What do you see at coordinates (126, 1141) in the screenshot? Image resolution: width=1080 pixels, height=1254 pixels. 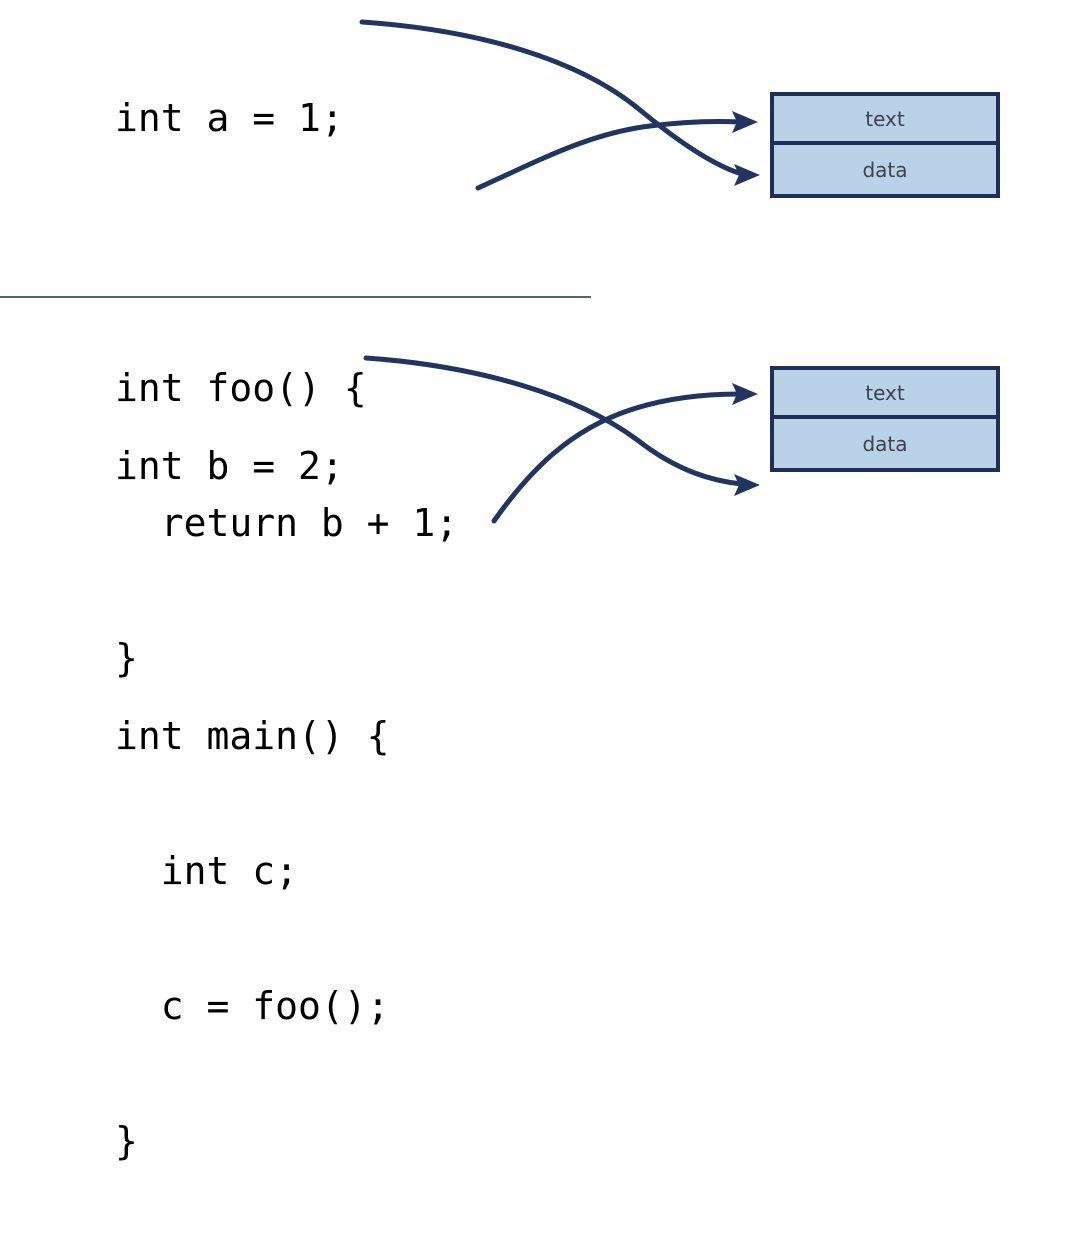 I see `code-line: }` at bounding box center [126, 1141].